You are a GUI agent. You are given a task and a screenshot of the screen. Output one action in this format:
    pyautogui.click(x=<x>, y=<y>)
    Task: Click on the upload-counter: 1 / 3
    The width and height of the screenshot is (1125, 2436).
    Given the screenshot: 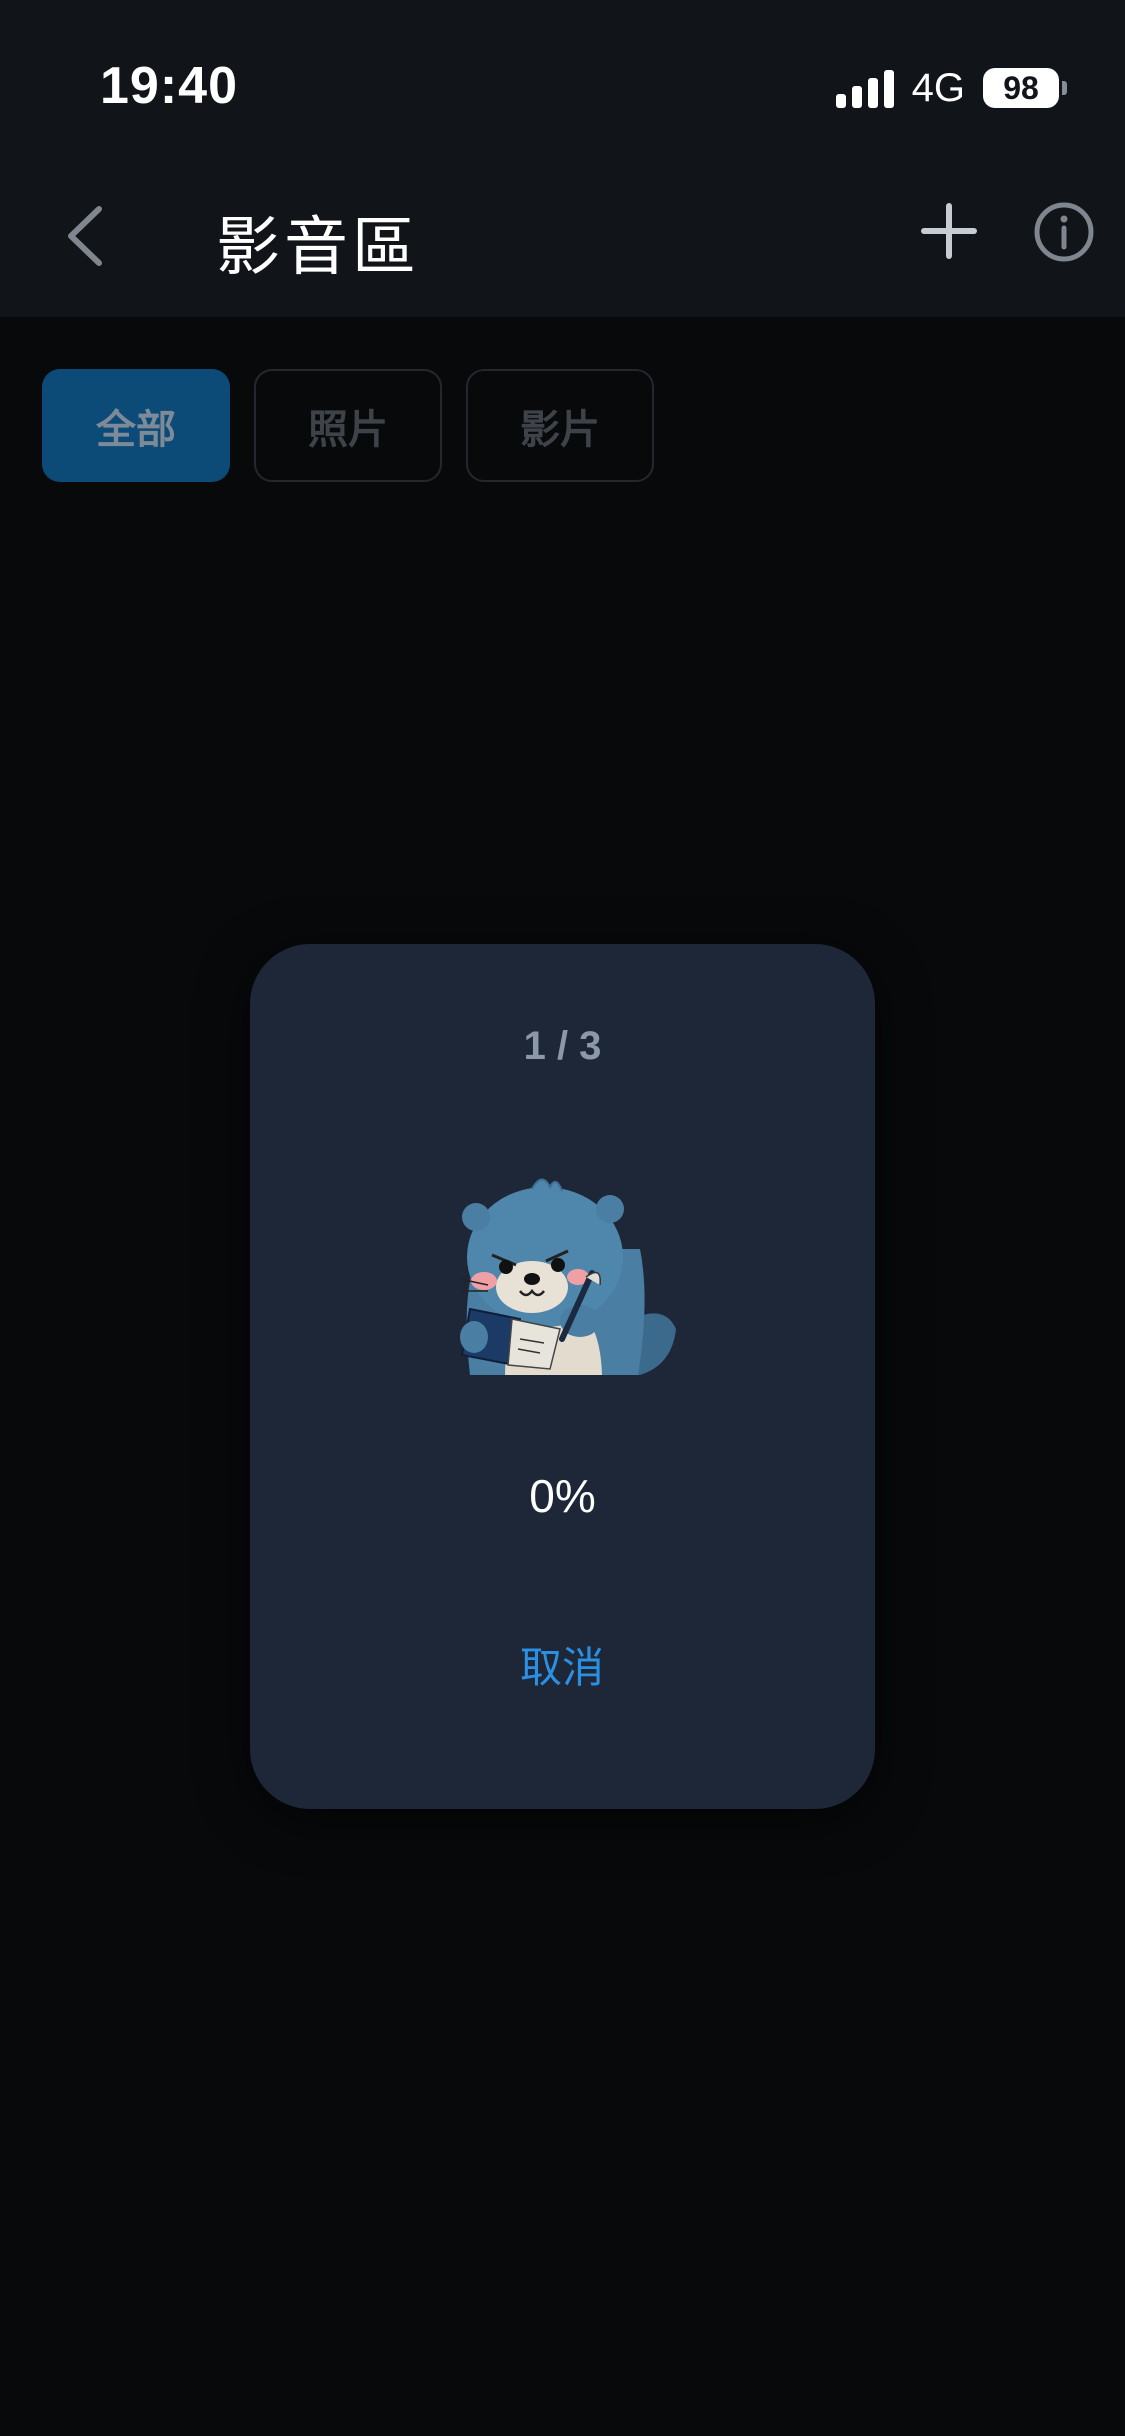 What is the action you would take?
    pyautogui.click(x=562, y=1046)
    